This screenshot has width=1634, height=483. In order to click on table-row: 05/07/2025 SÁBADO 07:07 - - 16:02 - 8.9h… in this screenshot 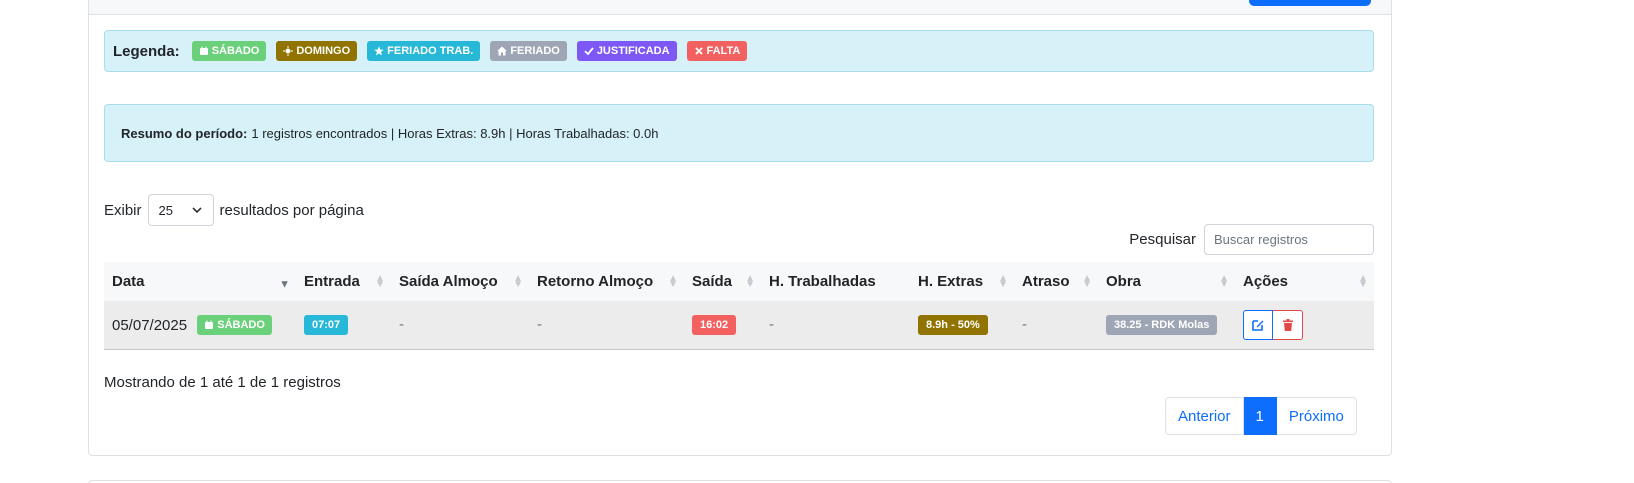, I will do `click(739, 325)`.